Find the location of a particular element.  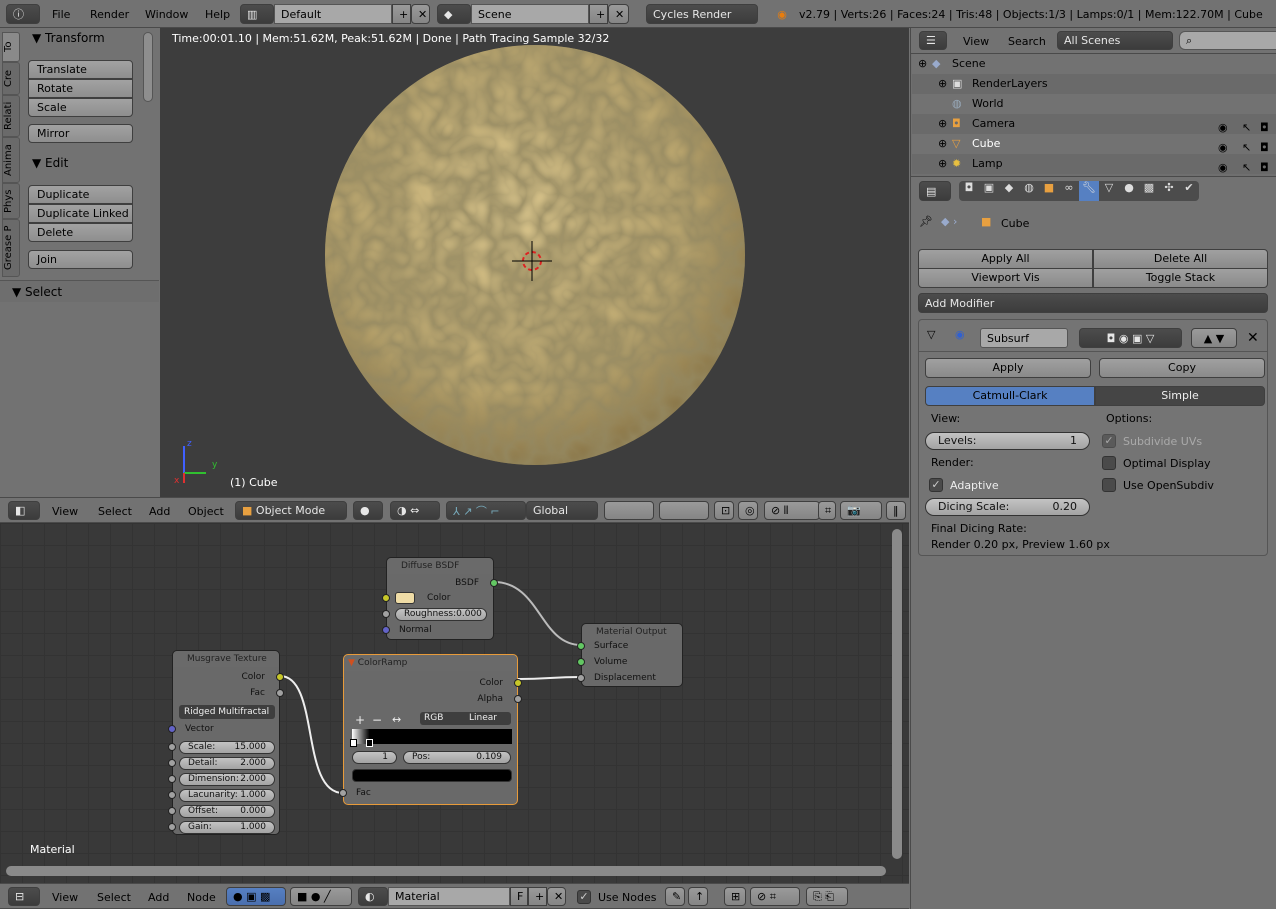

apply-button: Apply is located at coordinates (1008, 368).